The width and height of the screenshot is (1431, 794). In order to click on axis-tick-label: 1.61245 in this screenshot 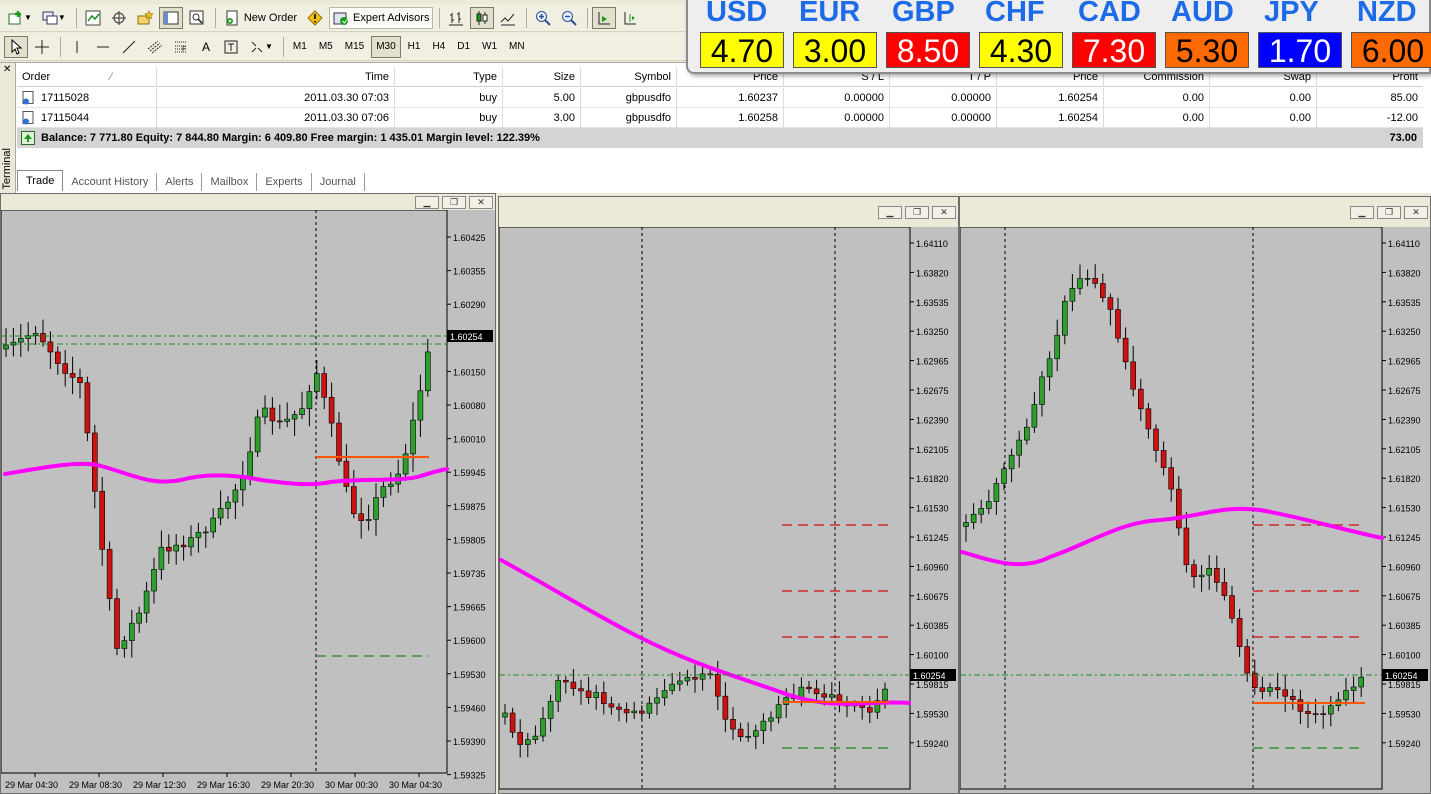, I will do `click(1404, 538)`.